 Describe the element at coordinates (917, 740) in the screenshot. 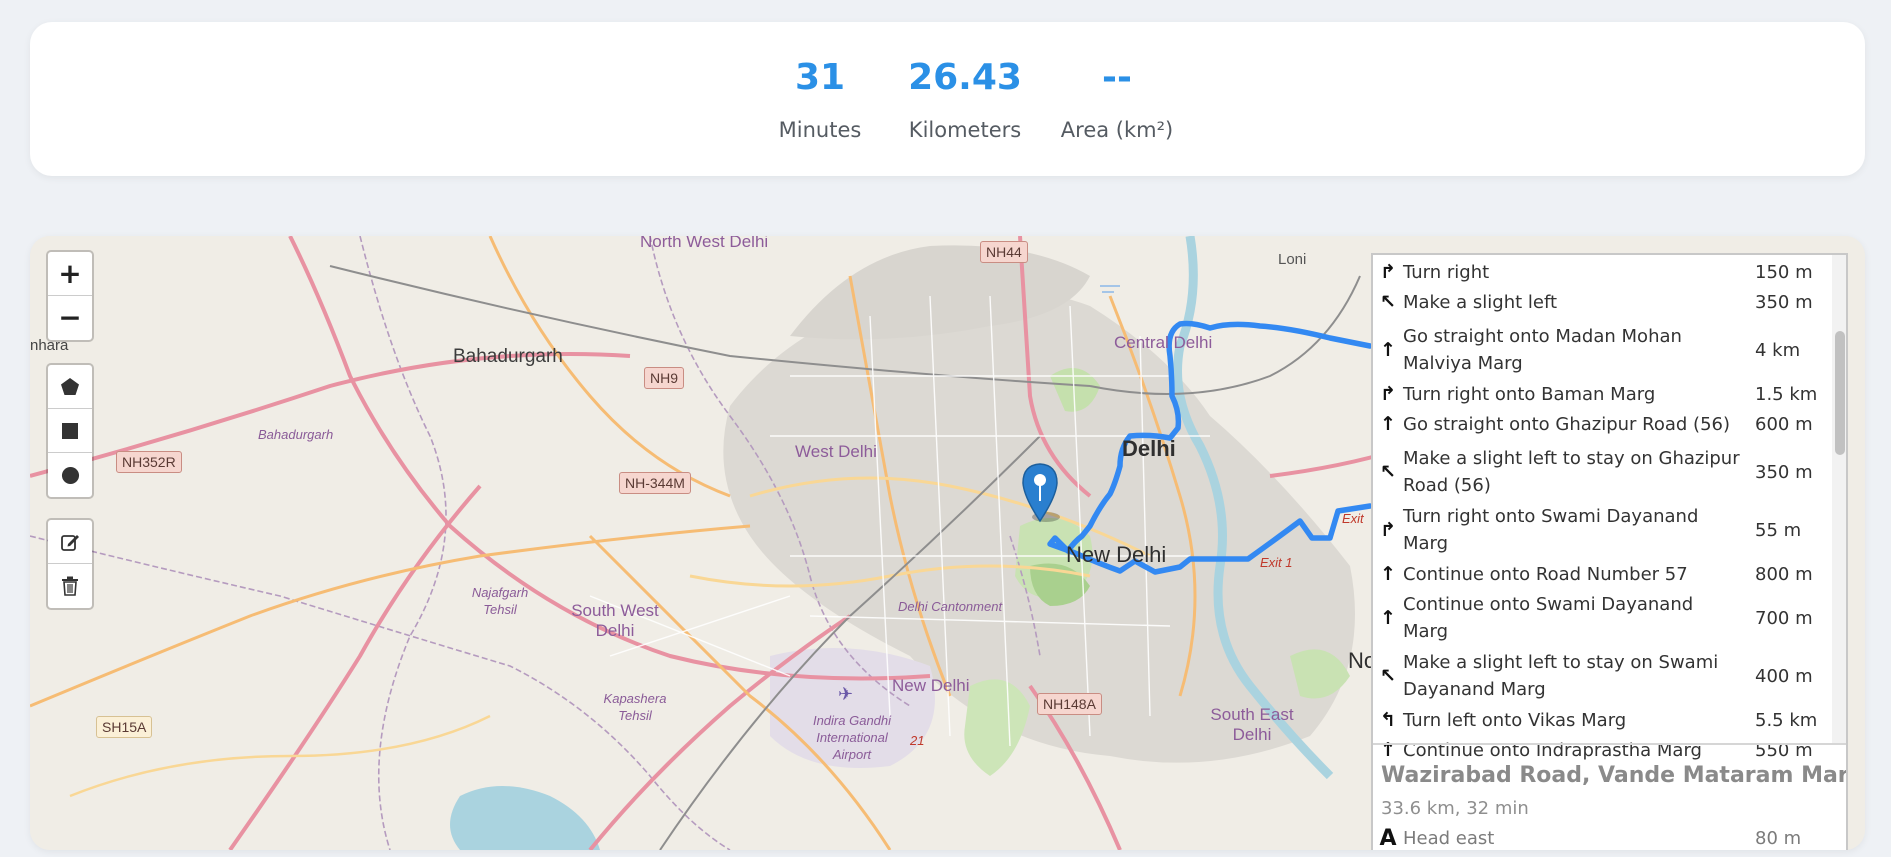

I see `map-label: 21` at that location.